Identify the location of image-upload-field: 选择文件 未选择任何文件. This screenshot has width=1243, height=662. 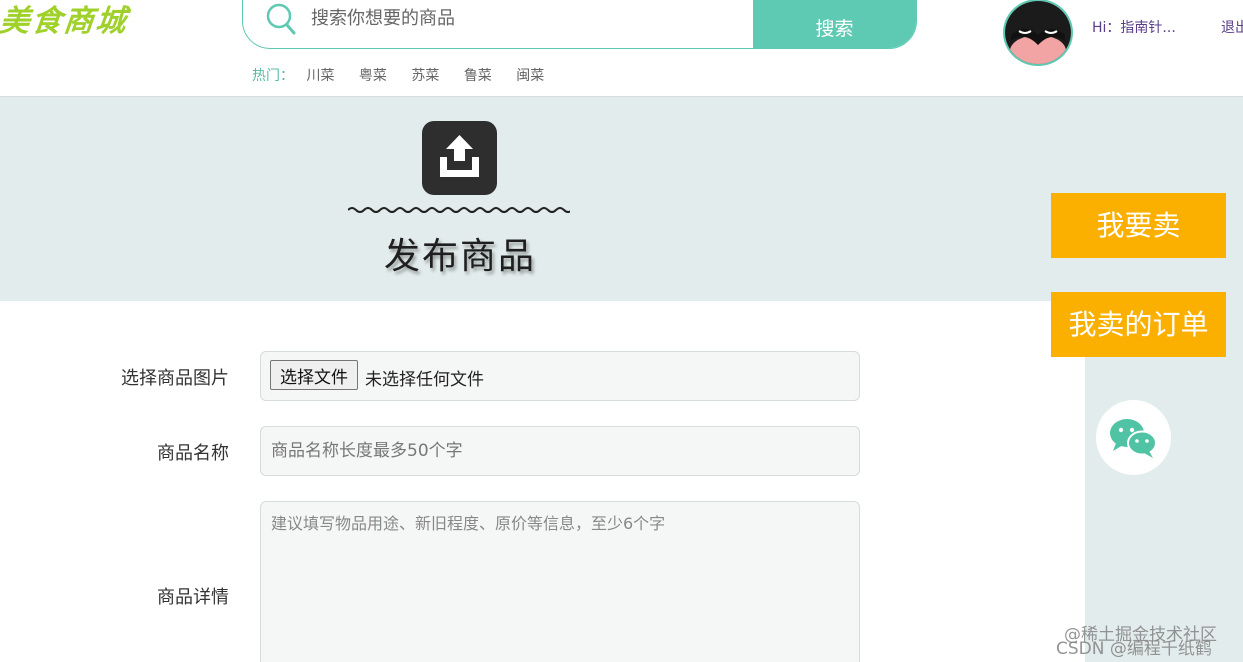
(560, 376).